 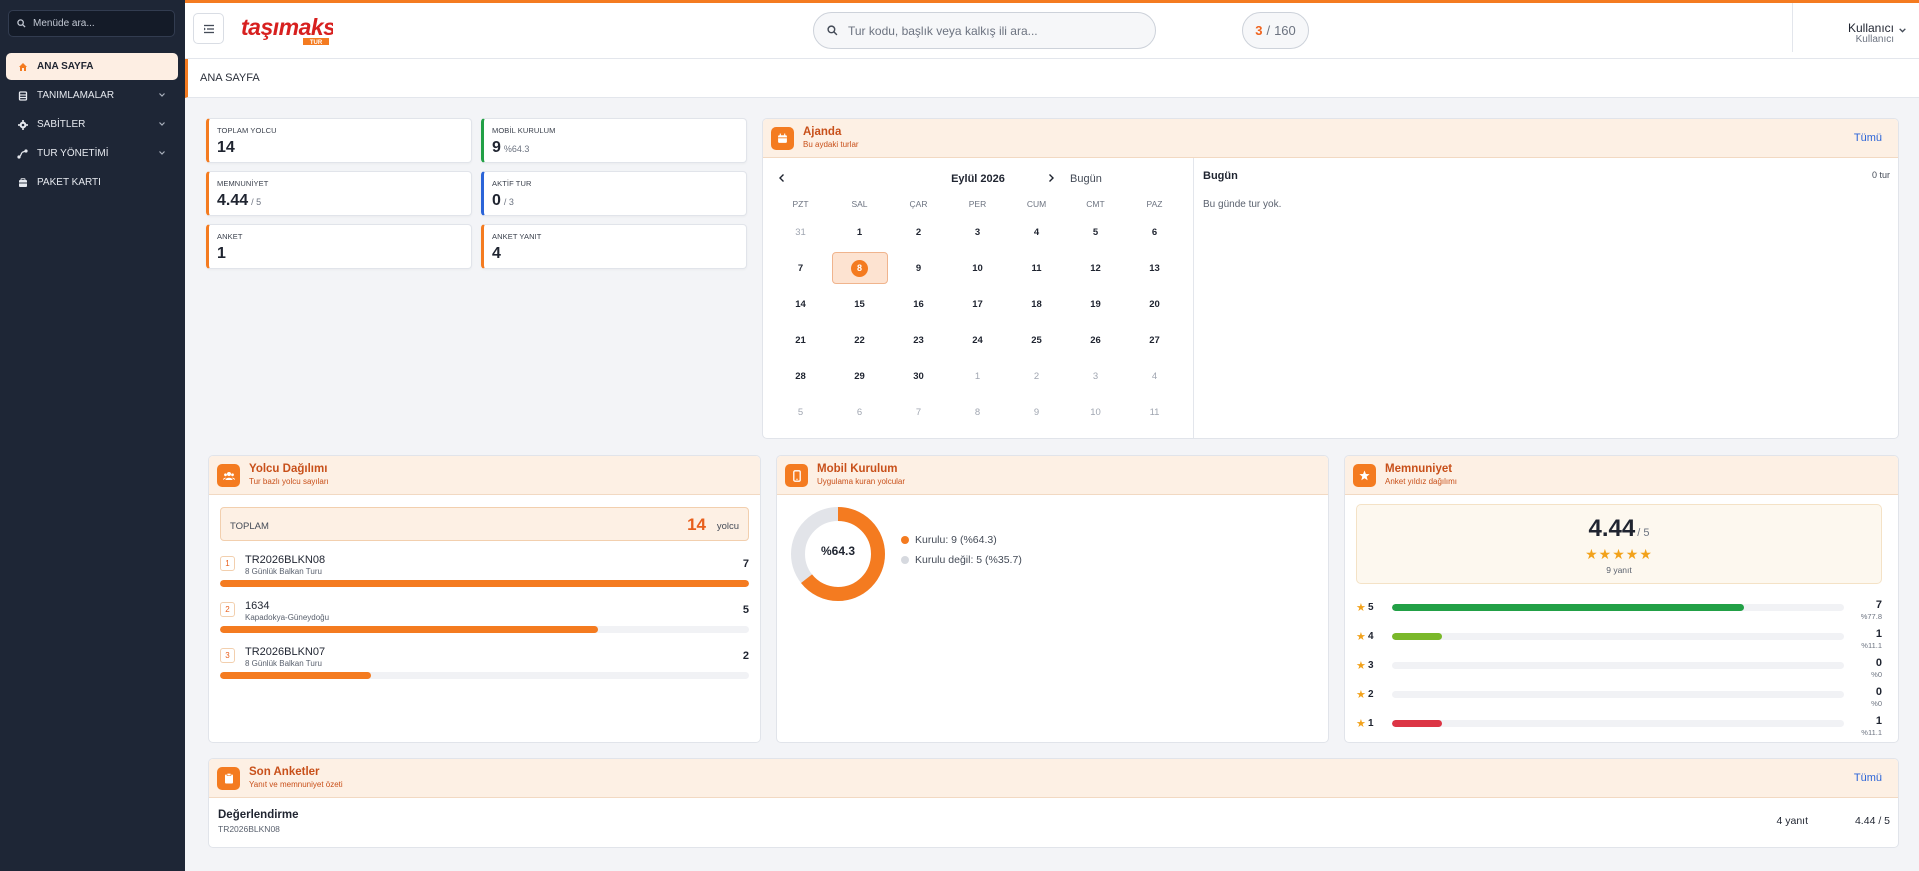 I want to click on sidebar-search, so click(x=91, y=23).